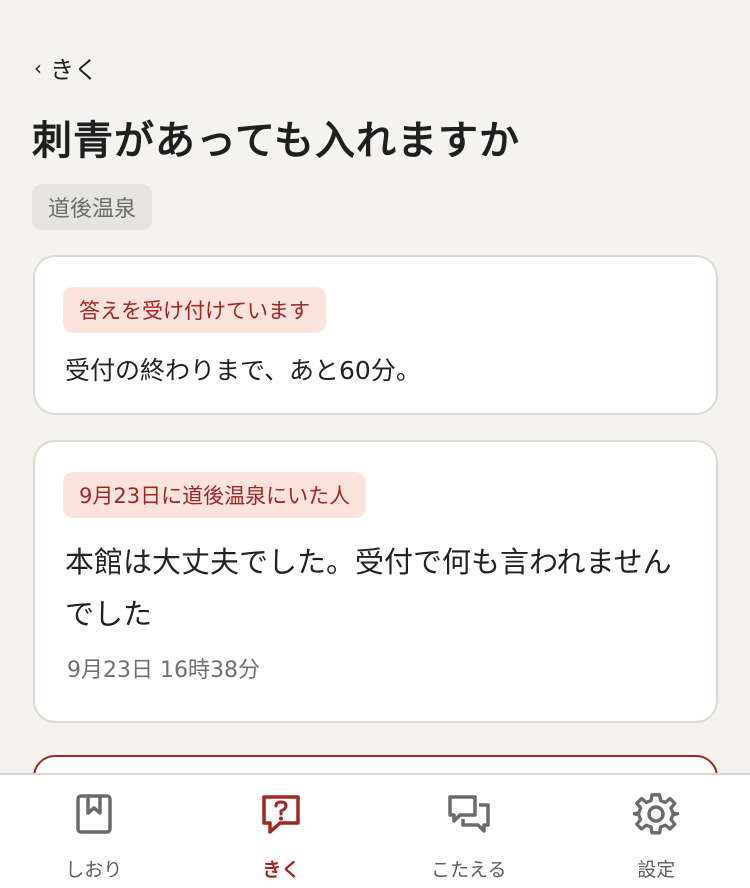 The width and height of the screenshot is (750, 888). Describe the element at coordinates (368, 588) in the screenshot. I see `answer-text: 本館は大丈夫でした。受付で何も言われませんでした` at that location.